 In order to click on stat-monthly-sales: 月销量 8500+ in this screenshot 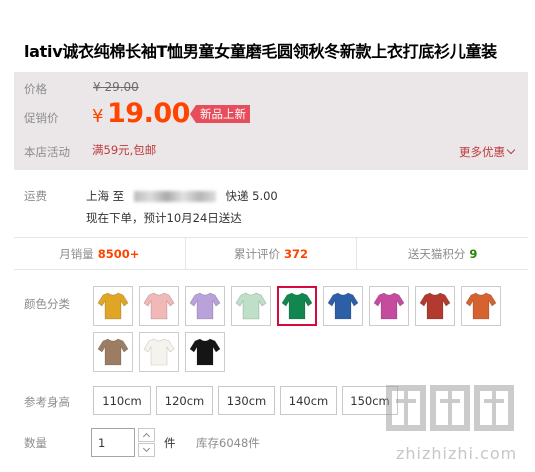, I will do `click(99, 253)`.